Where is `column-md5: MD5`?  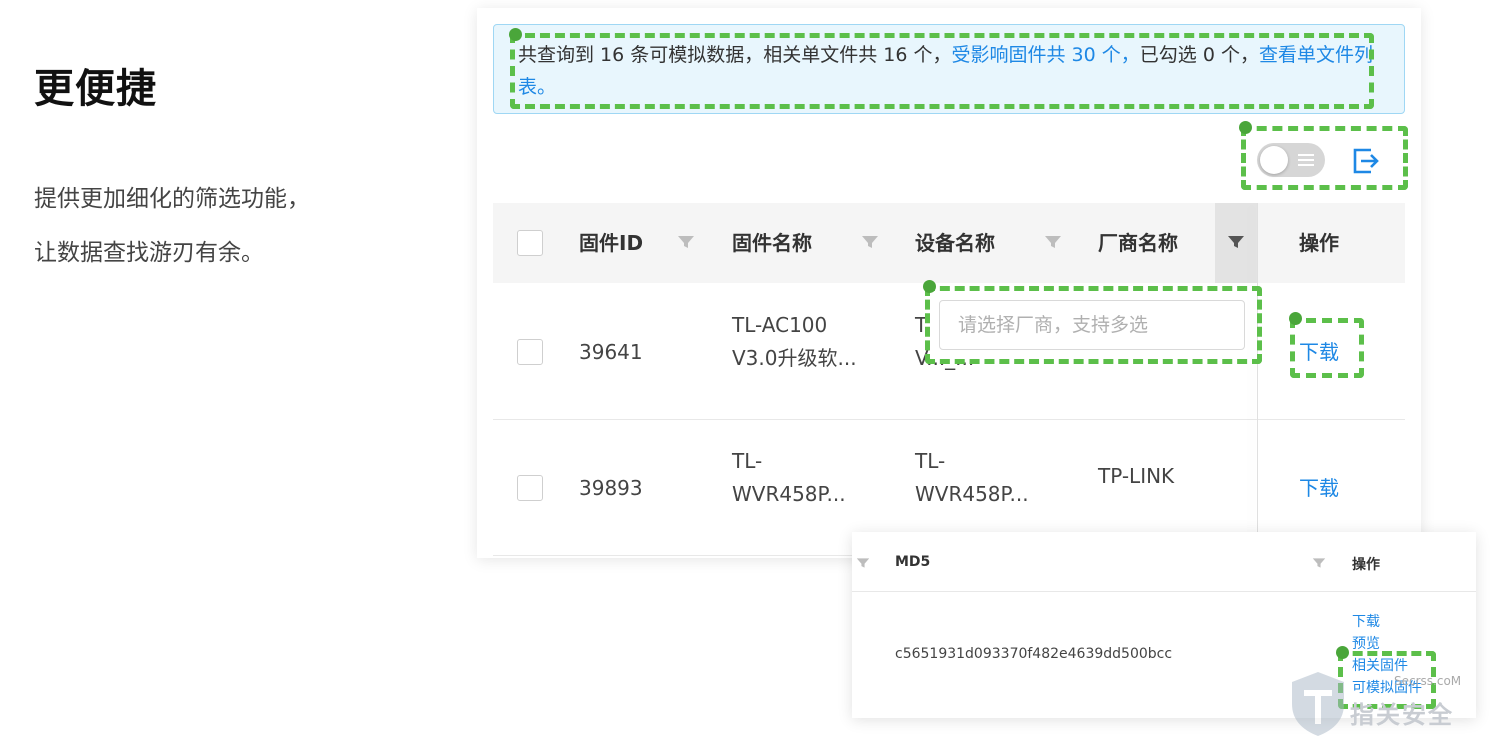
column-md5: MD5 is located at coordinates (913, 562).